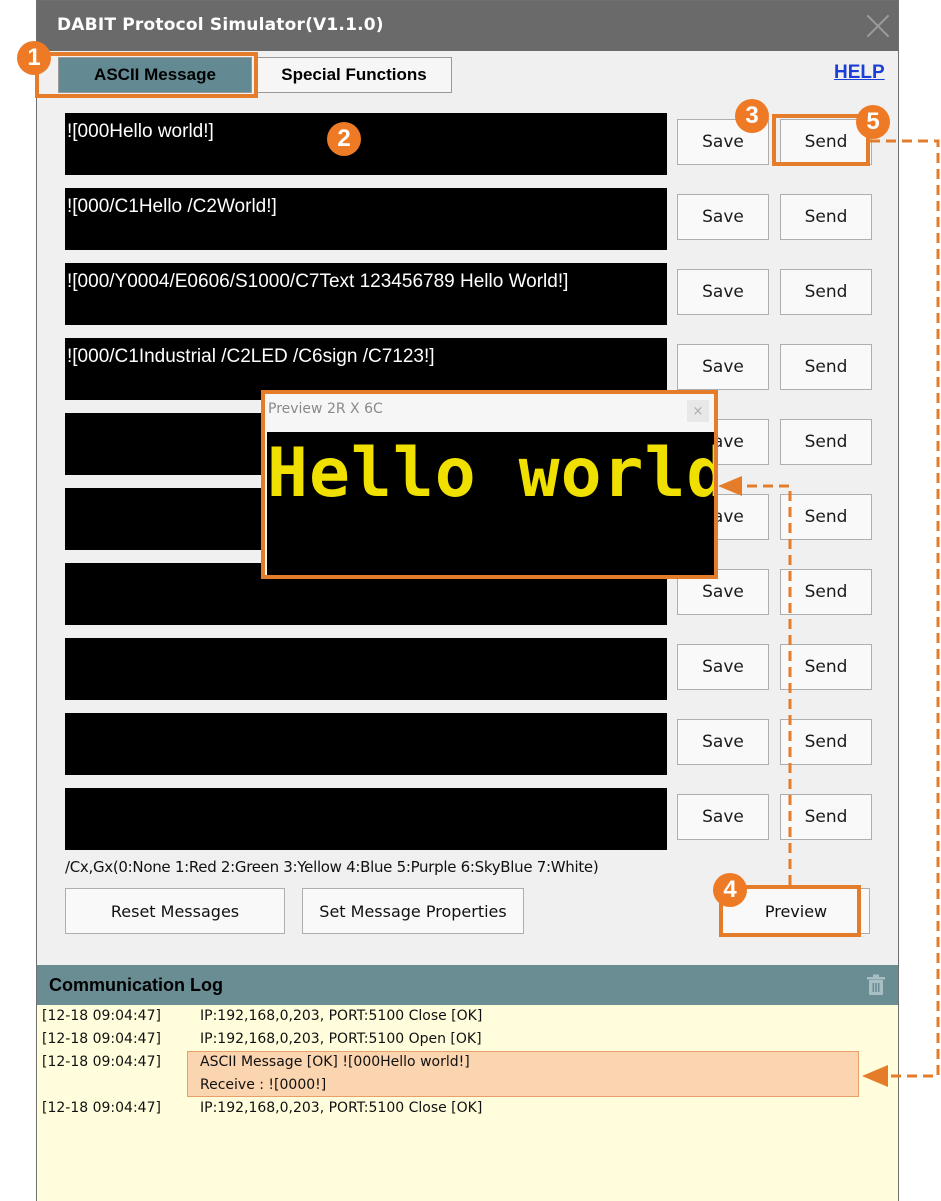  Describe the element at coordinates (826, 217) in the screenshot. I see `send-button-2: Send` at that location.